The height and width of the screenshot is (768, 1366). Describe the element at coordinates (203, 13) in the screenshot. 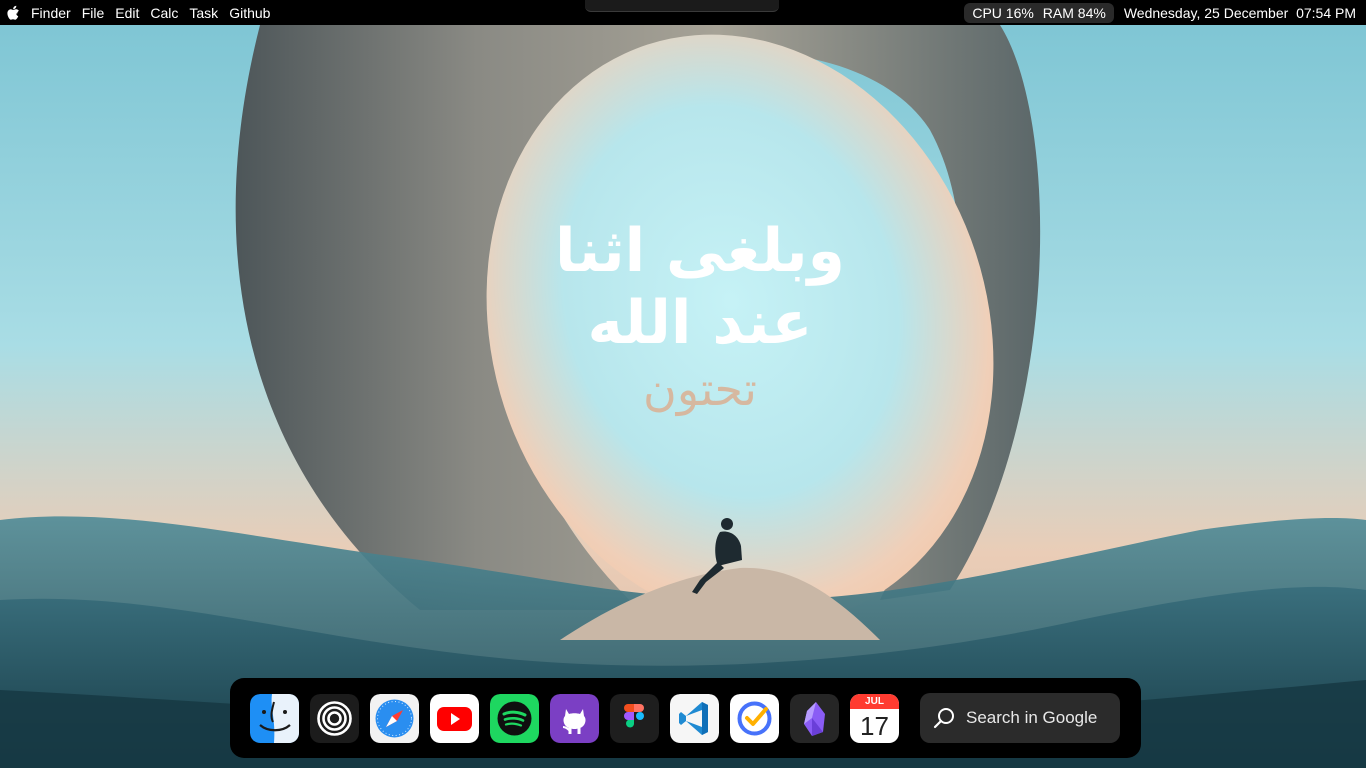

I see `menu-item-task: Task` at that location.